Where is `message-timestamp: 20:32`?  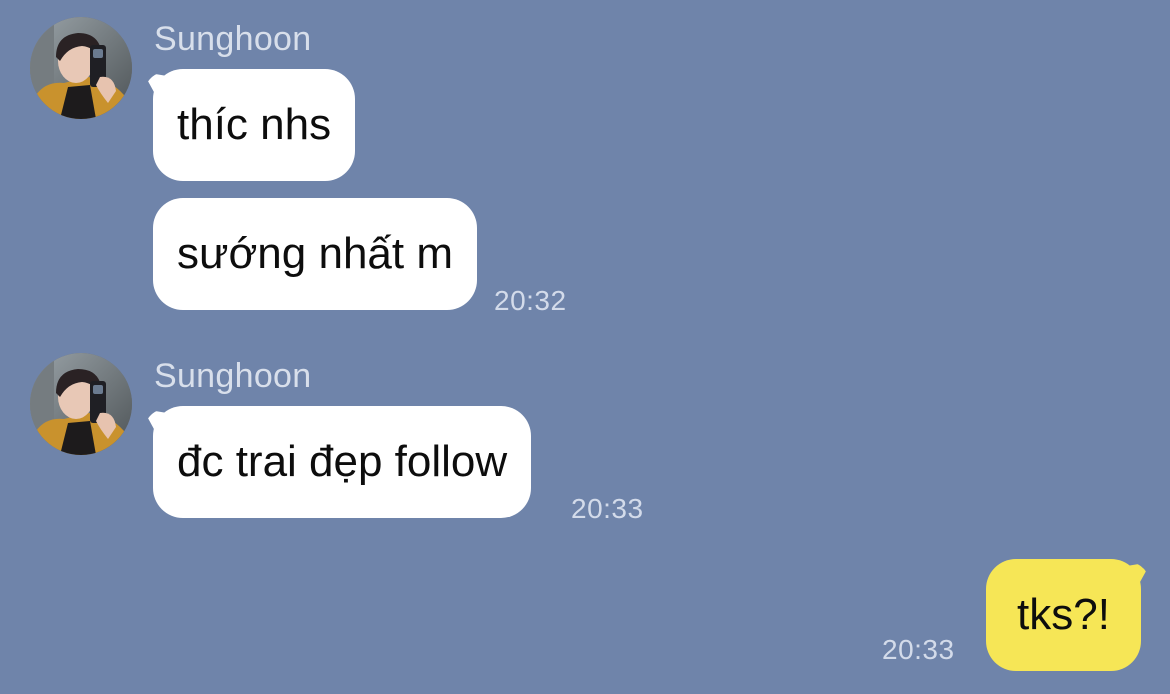 message-timestamp: 20:32 is located at coordinates (530, 300).